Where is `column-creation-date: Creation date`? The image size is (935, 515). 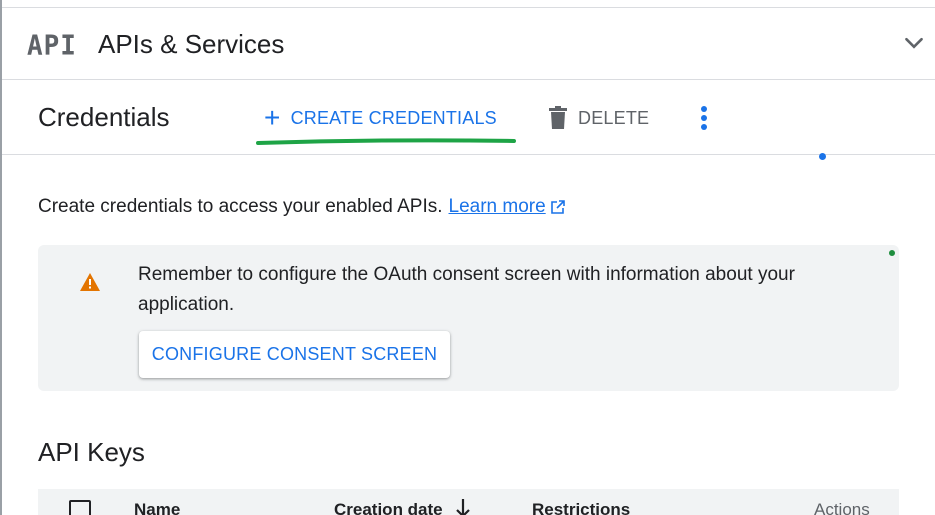 column-creation-date: Creation date is located at coordinates (402, 506).